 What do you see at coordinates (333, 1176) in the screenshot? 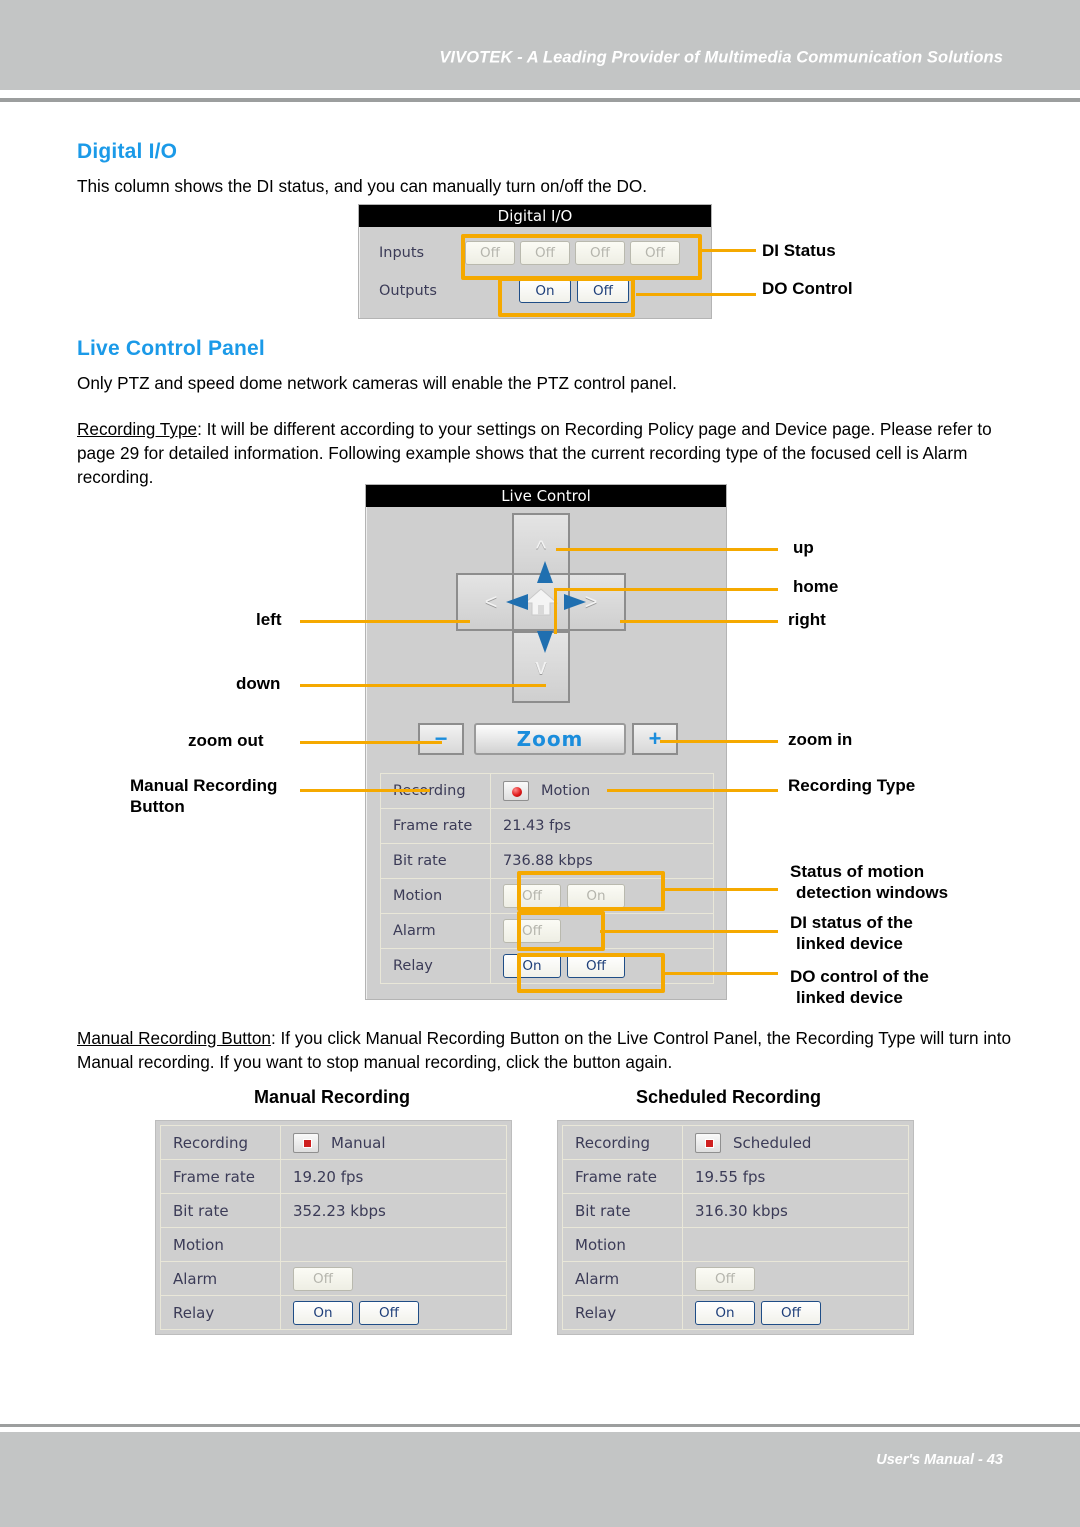
I see `table-row: Frame rate 19.20 fps` at bounding box center [333, 1176].